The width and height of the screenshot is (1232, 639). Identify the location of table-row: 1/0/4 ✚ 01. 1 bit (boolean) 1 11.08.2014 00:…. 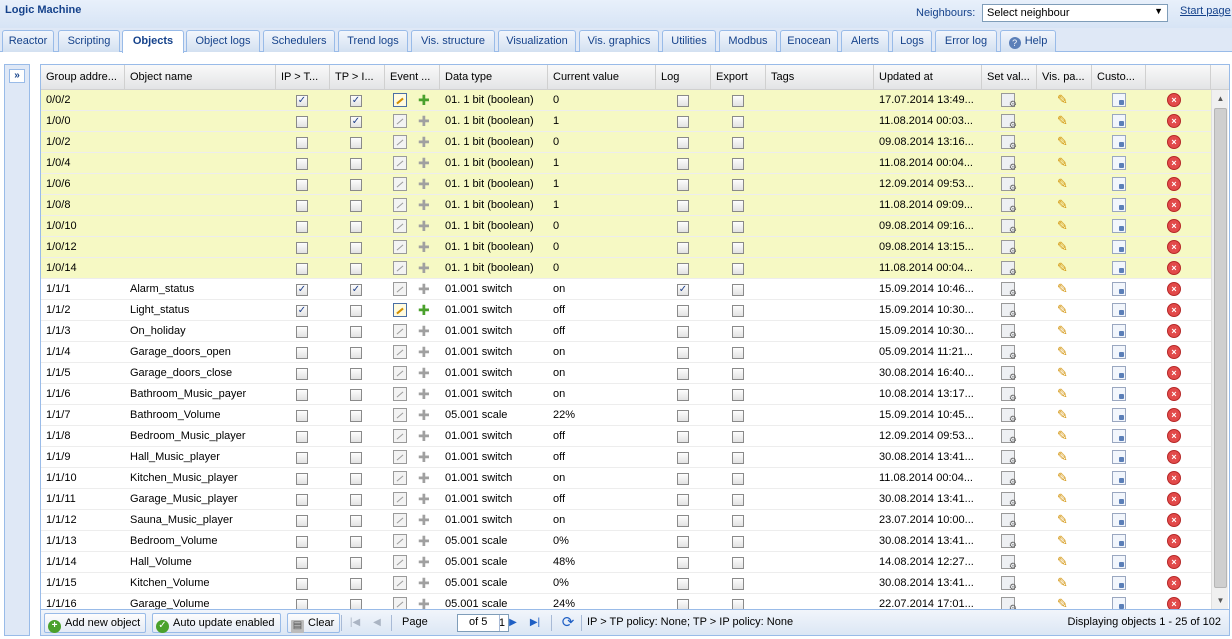
(626, 163).